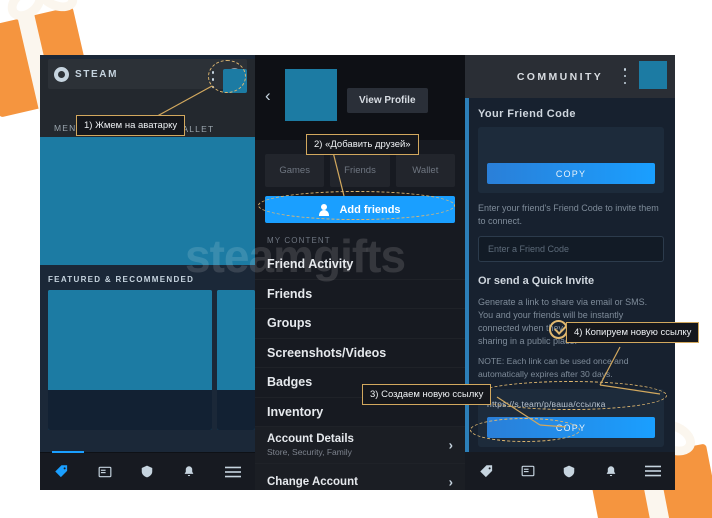  Describe the element at coordinates (360, 412) in the screenshot. I see `menu-item-inventory: Inventory` at that location.